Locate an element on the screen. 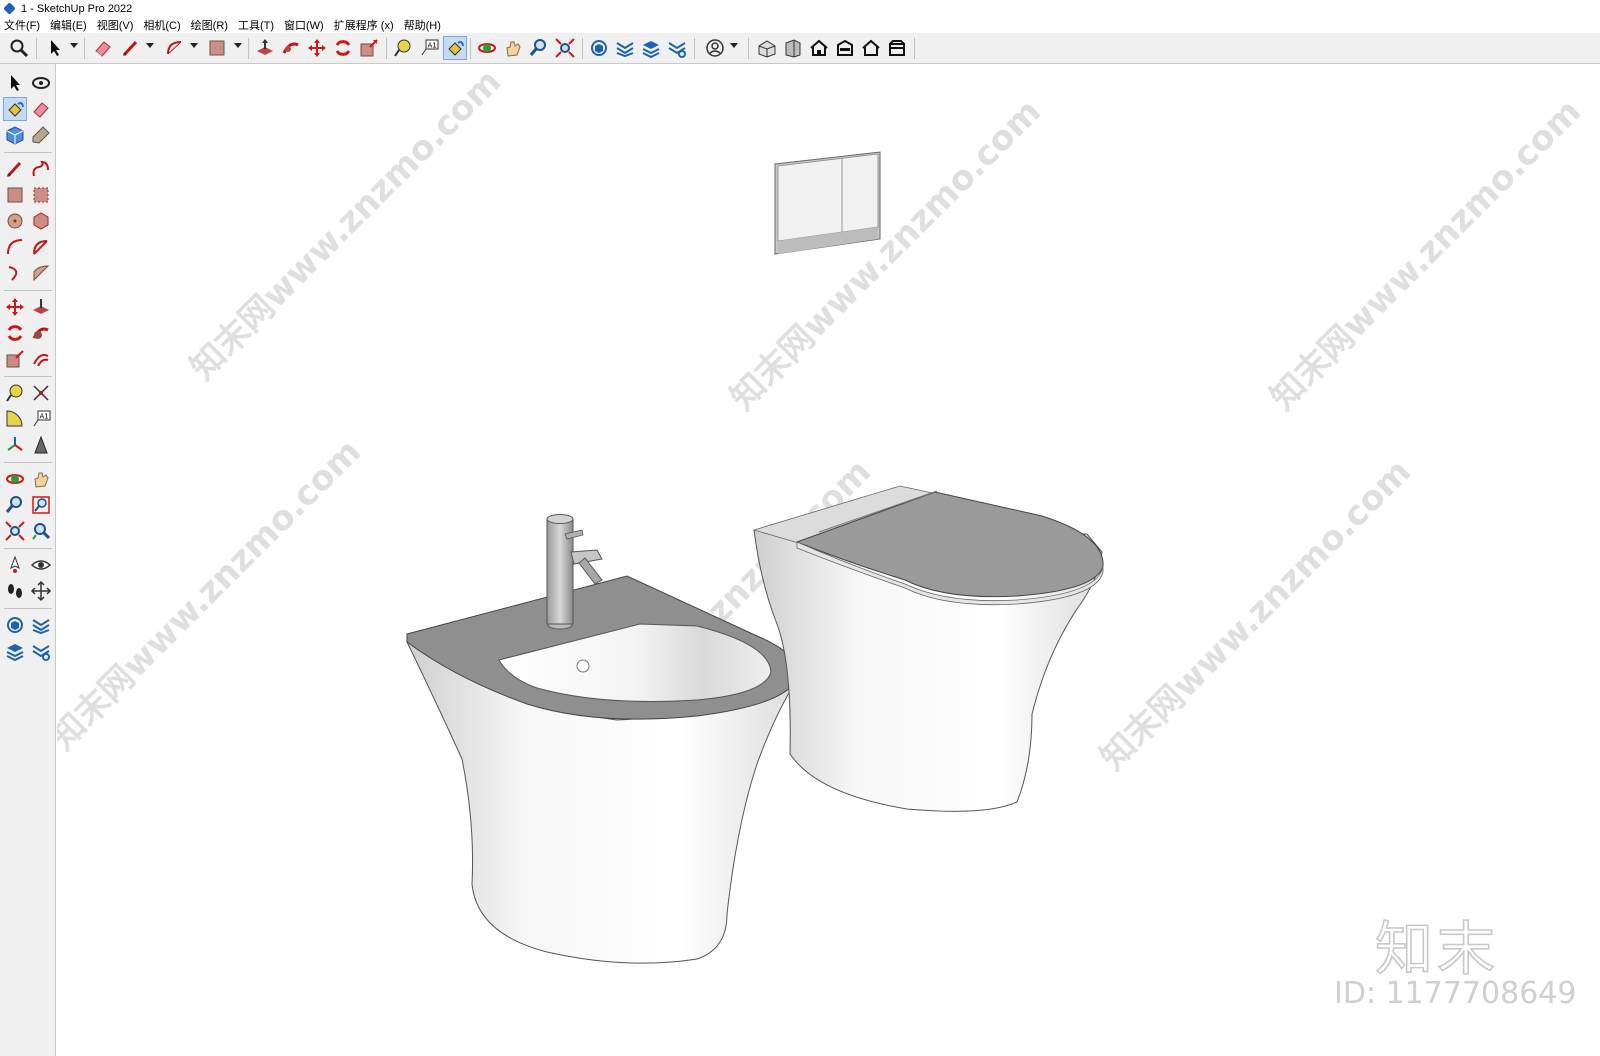 The height and width of the screenshot is (1056, 1600). toilet is located at coordinates (928, 648).